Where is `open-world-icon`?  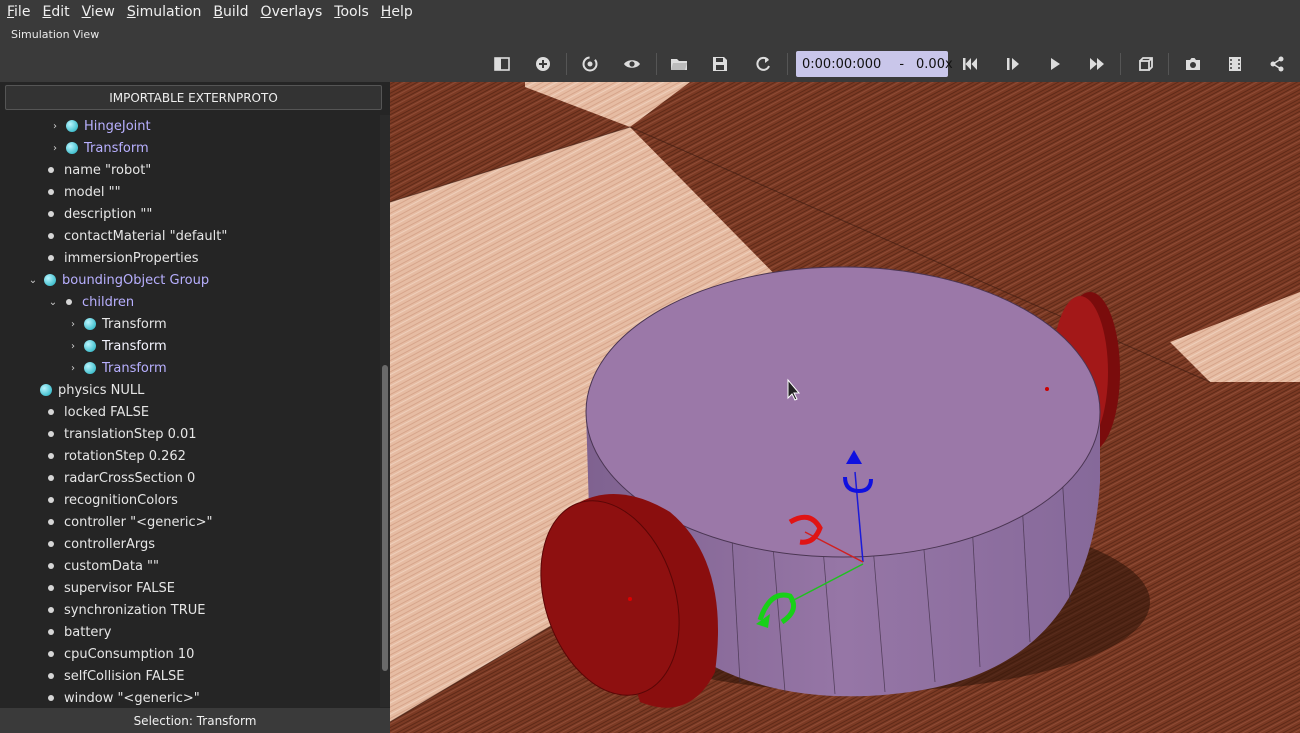
open-world-icon is located at coordinates (679, 64).